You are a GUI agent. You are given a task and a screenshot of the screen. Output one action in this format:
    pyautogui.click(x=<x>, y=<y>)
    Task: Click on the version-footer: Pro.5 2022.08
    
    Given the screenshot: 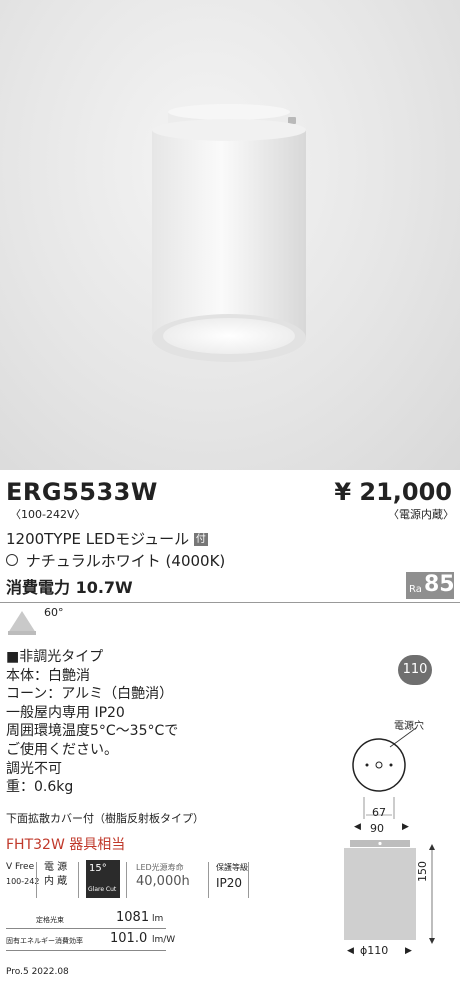 What is the action you would take?
    pyautogui.click(x=37, y=972)
    